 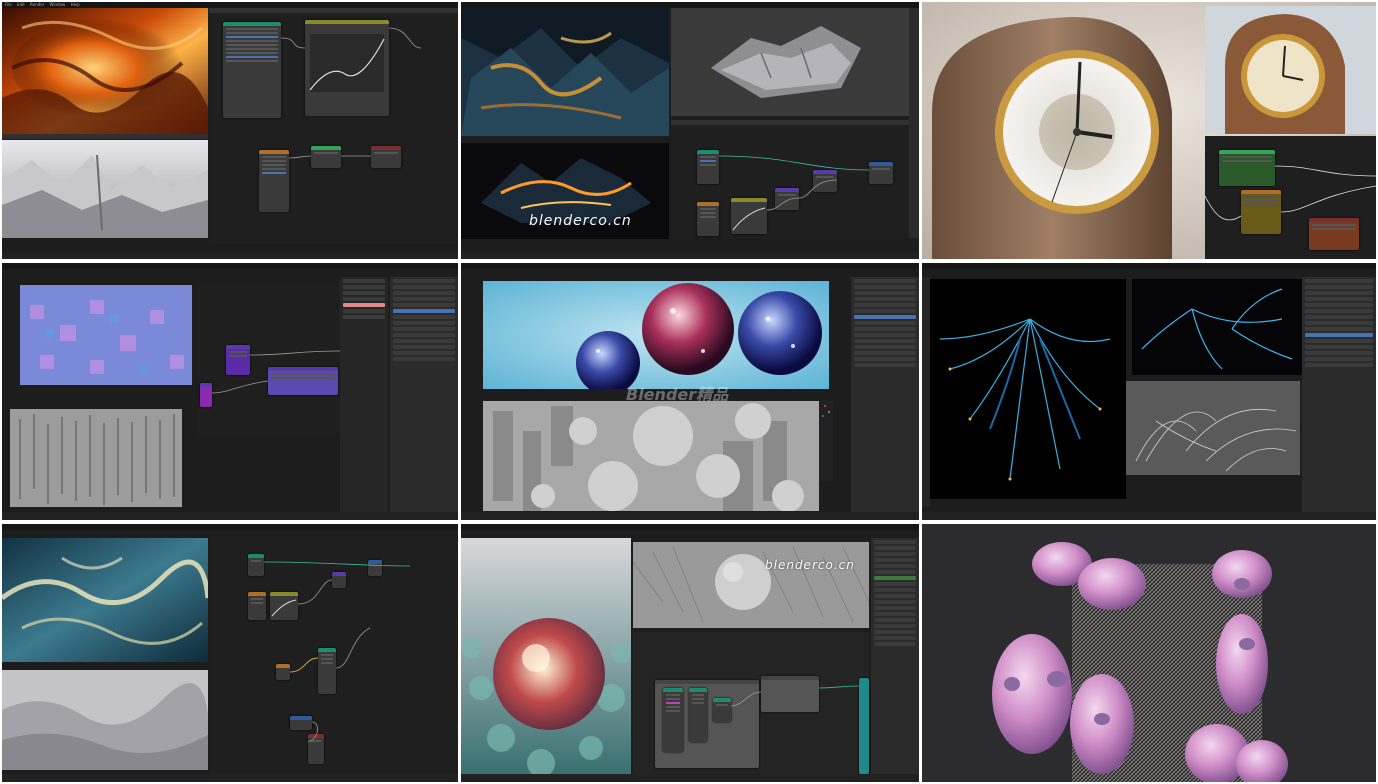 I want to click on clay-sphere-image, so click(x=751, y=584).